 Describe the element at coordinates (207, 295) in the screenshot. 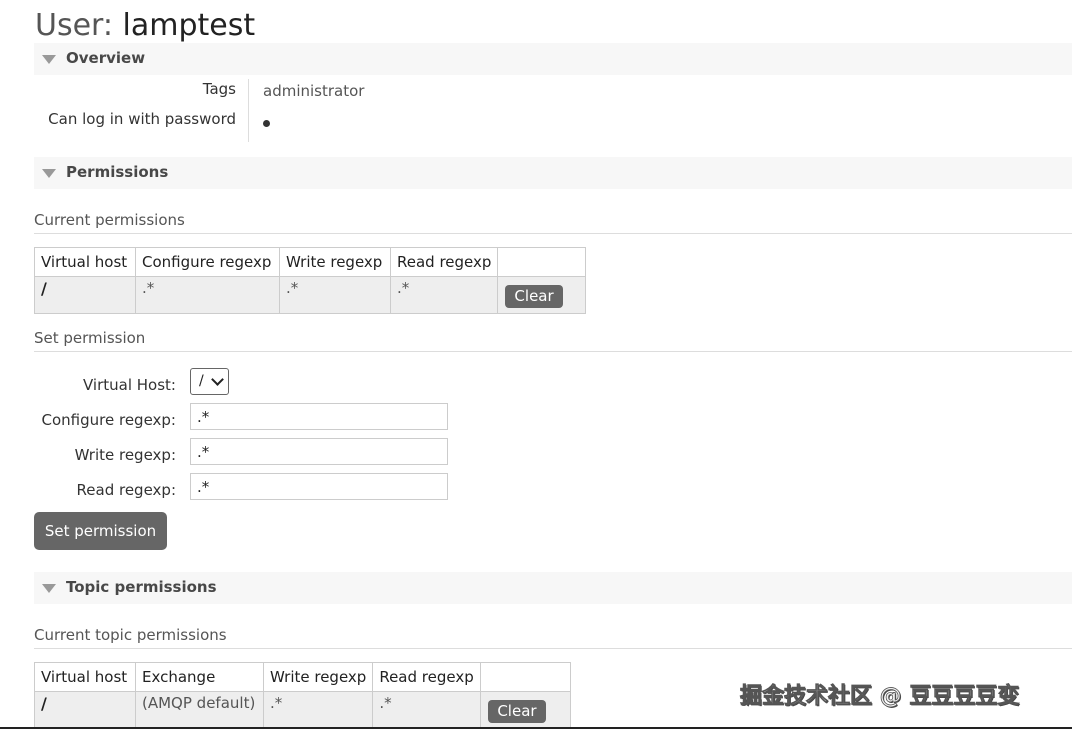

I see `configure-regexp-cell: .*` at that location.